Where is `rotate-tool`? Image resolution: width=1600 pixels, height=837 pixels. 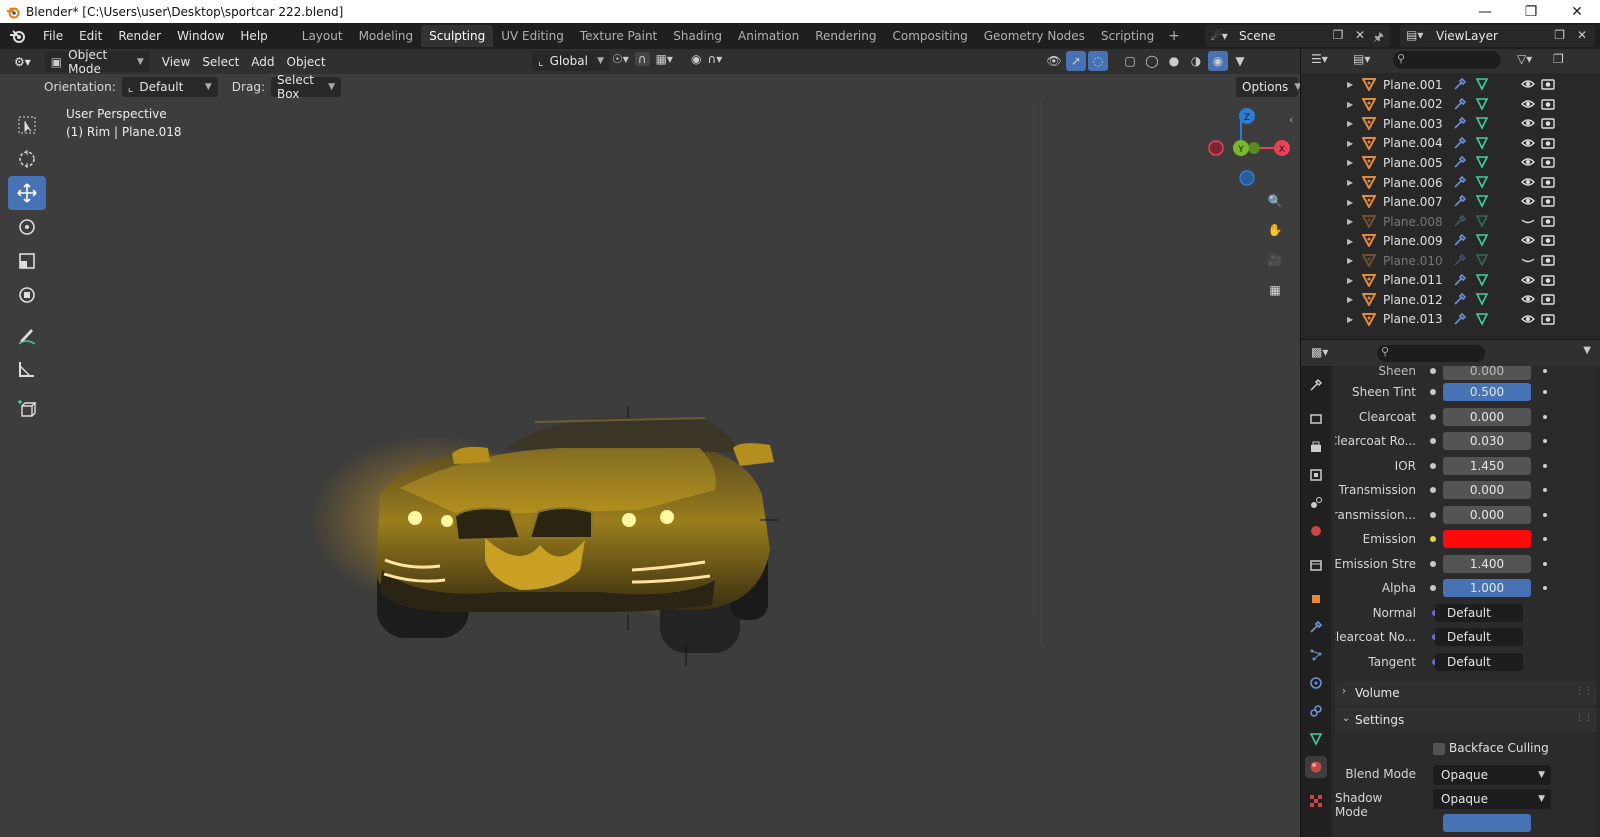 rotate-tool is located at coordinates (27, 227).